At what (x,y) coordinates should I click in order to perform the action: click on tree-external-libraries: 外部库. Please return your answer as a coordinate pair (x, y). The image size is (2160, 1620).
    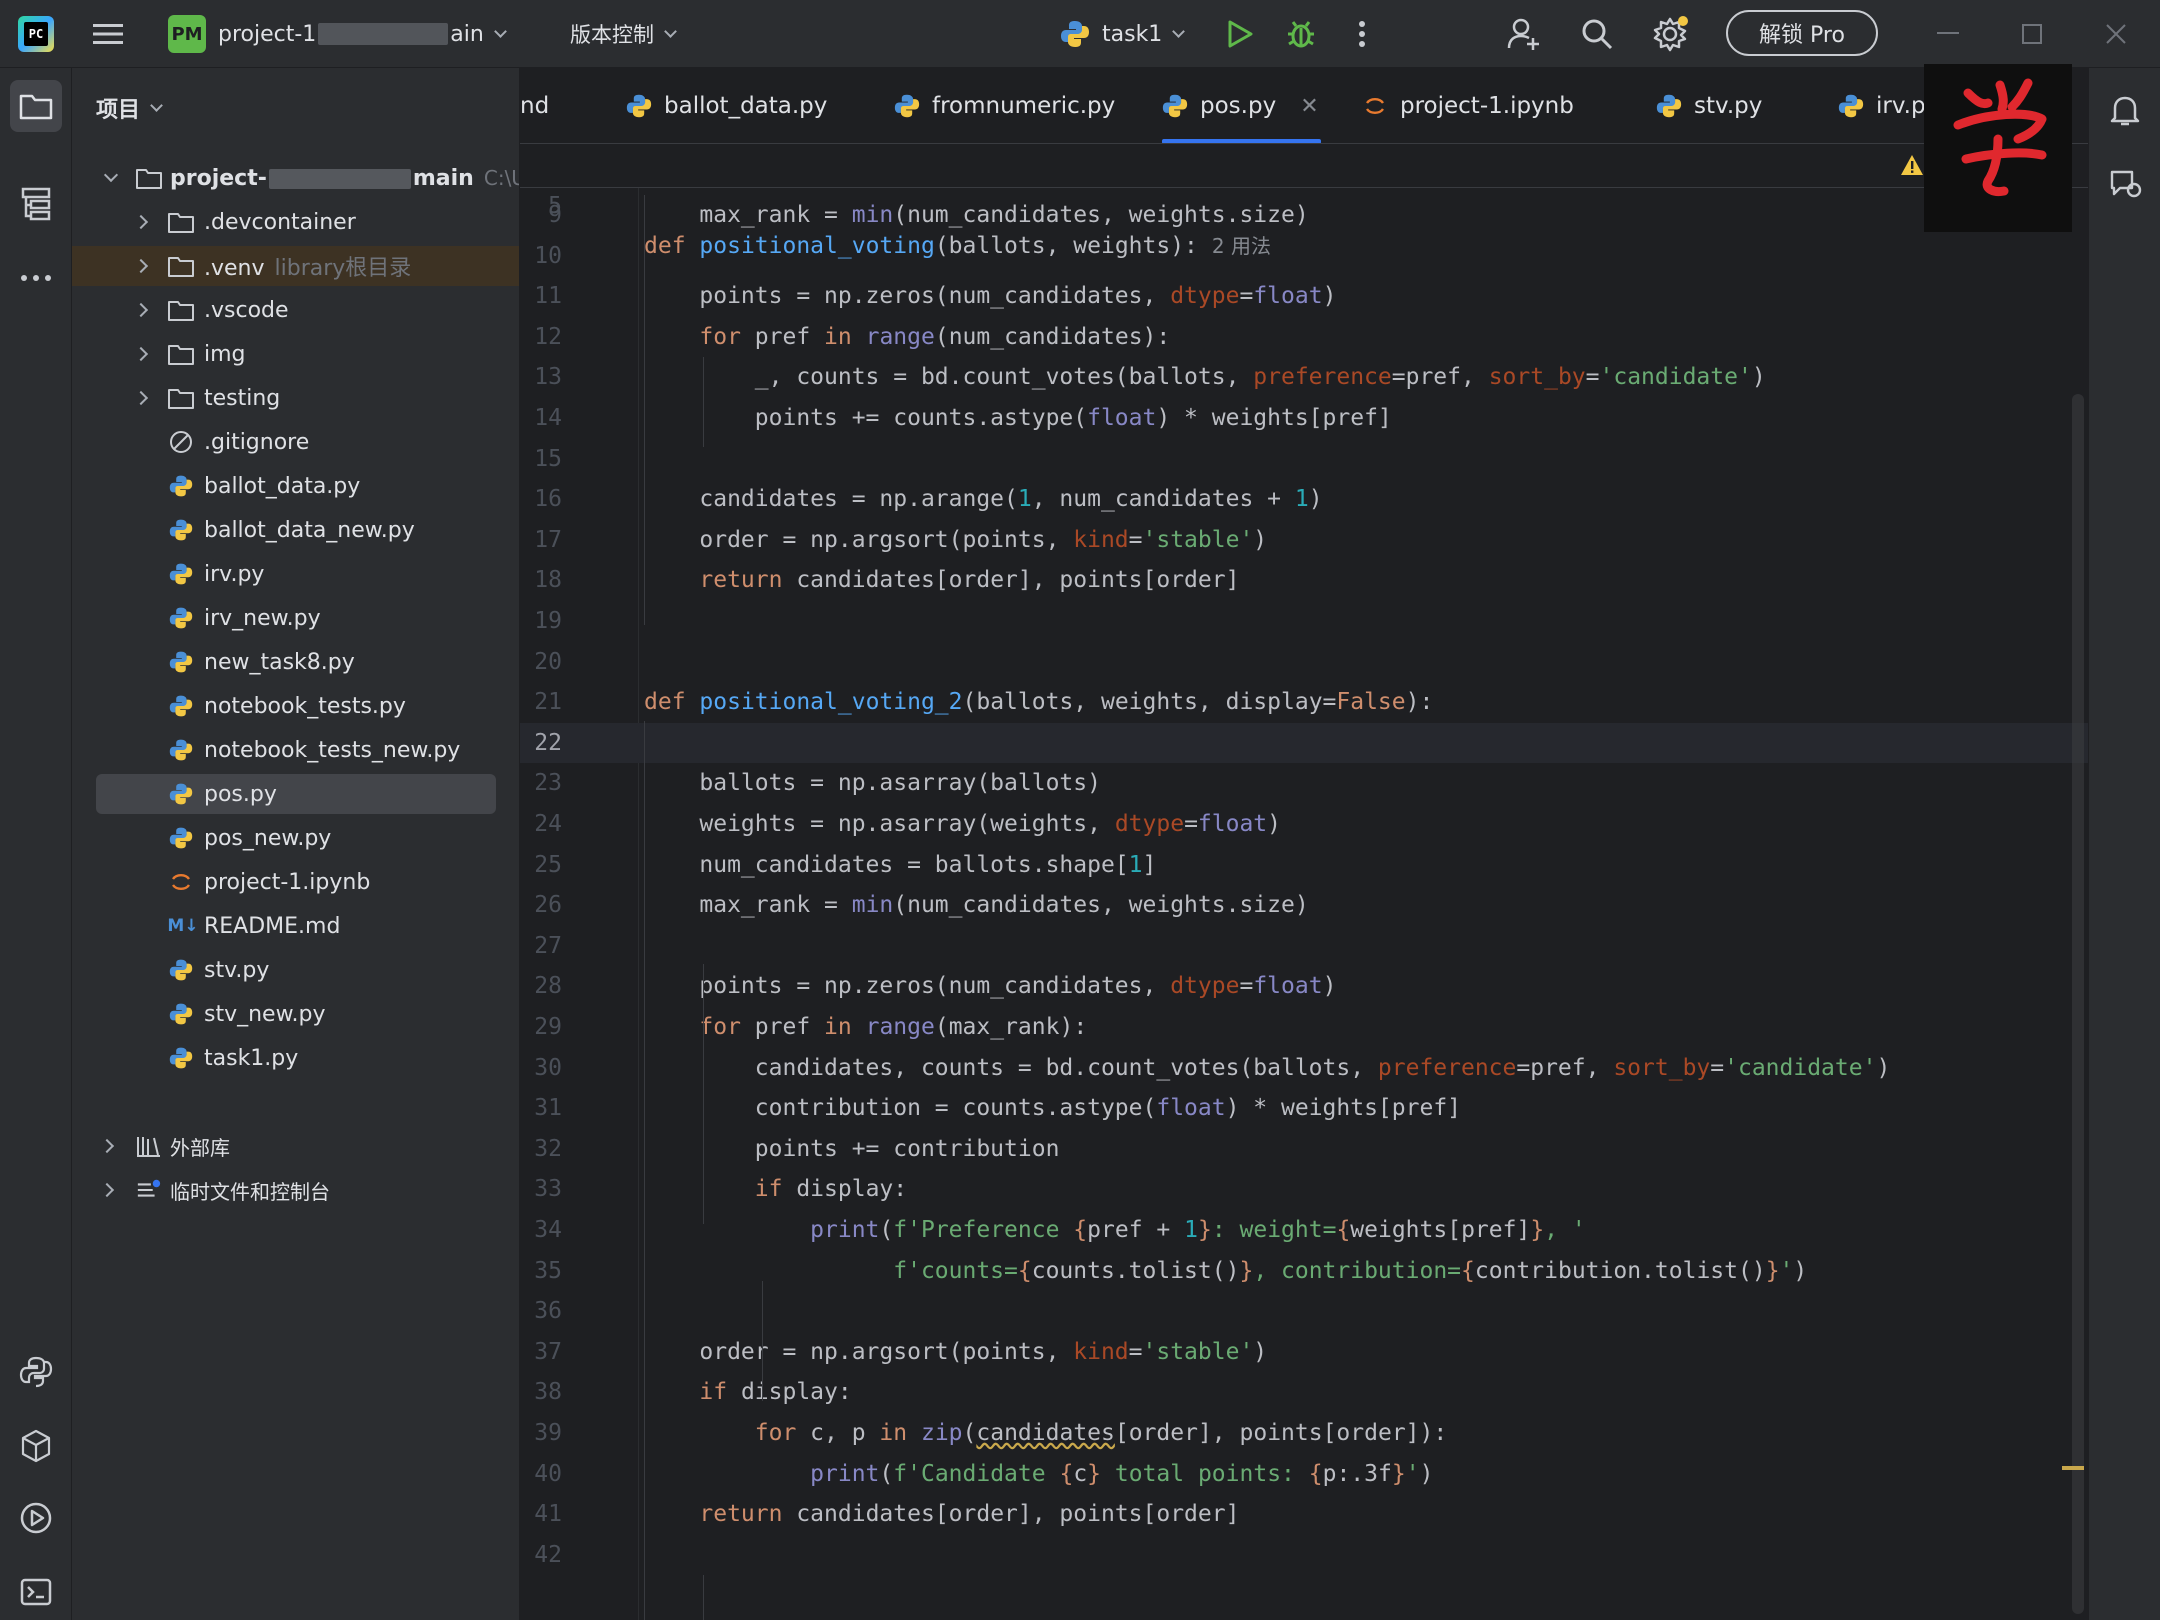
    Looking at the image, I should click on (295, 1146).